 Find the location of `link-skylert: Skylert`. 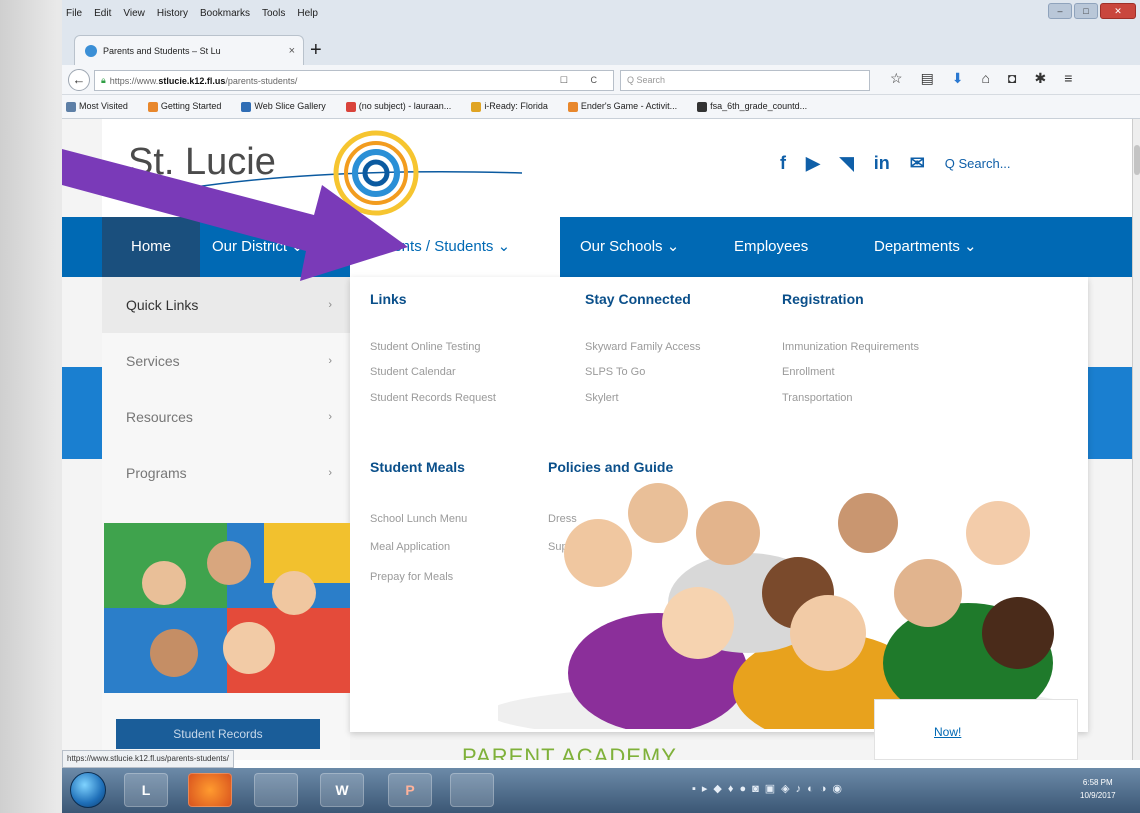

link-skylert: Skylert is located at coordinates (602, 398).